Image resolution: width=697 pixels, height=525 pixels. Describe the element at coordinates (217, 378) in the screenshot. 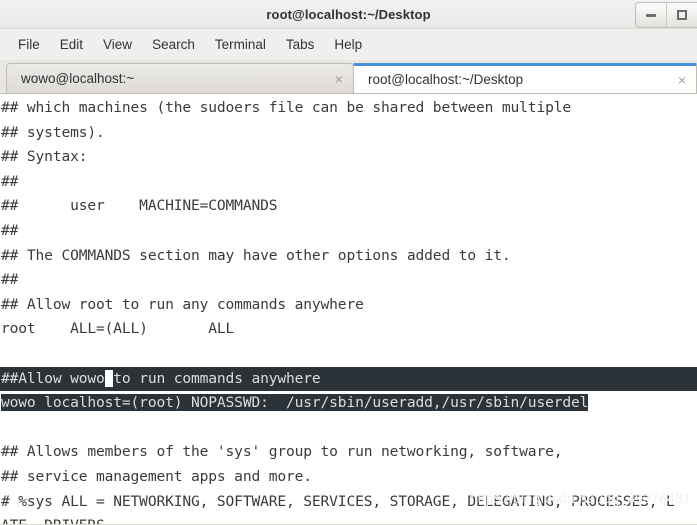

I see `terminal-text: to run commands anywhere` at that location.